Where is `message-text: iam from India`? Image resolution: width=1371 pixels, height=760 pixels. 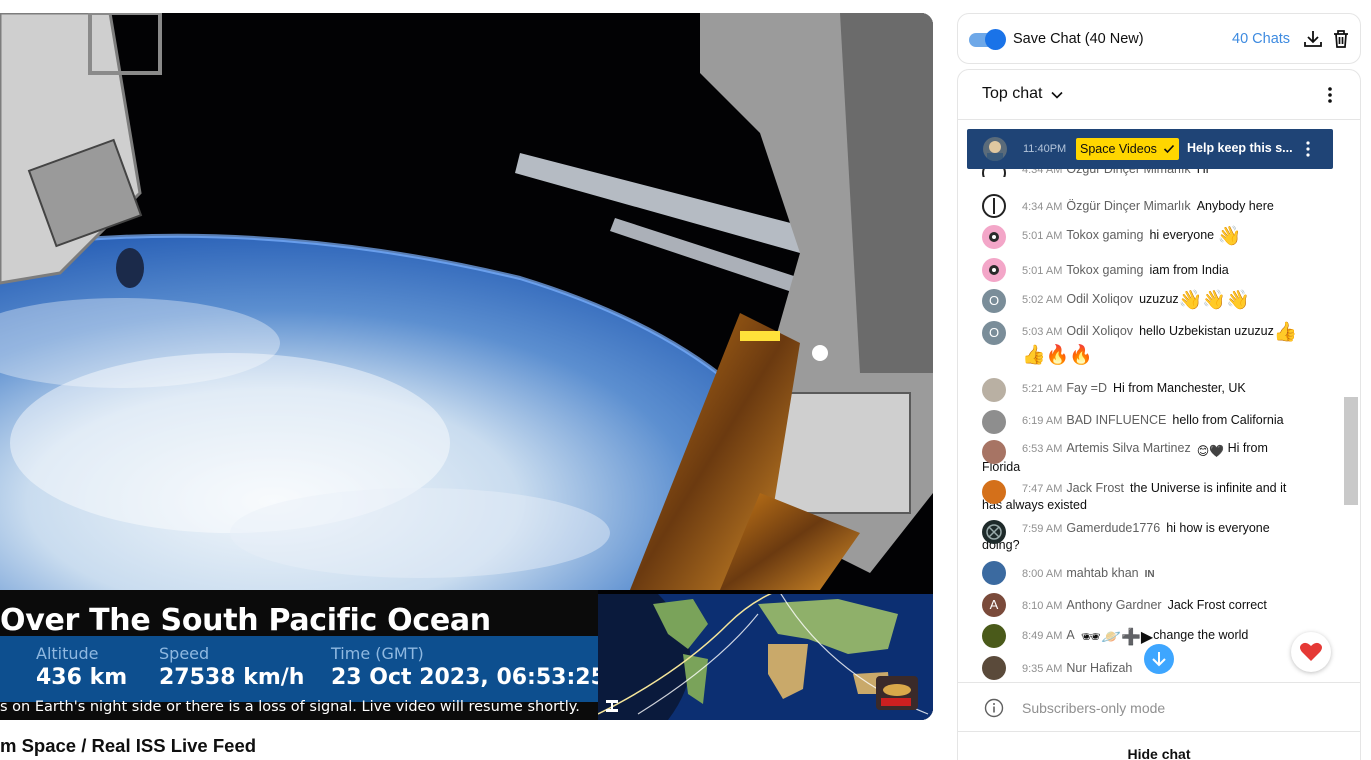 message-text: iam from India is located at coordinates (1189, 270).